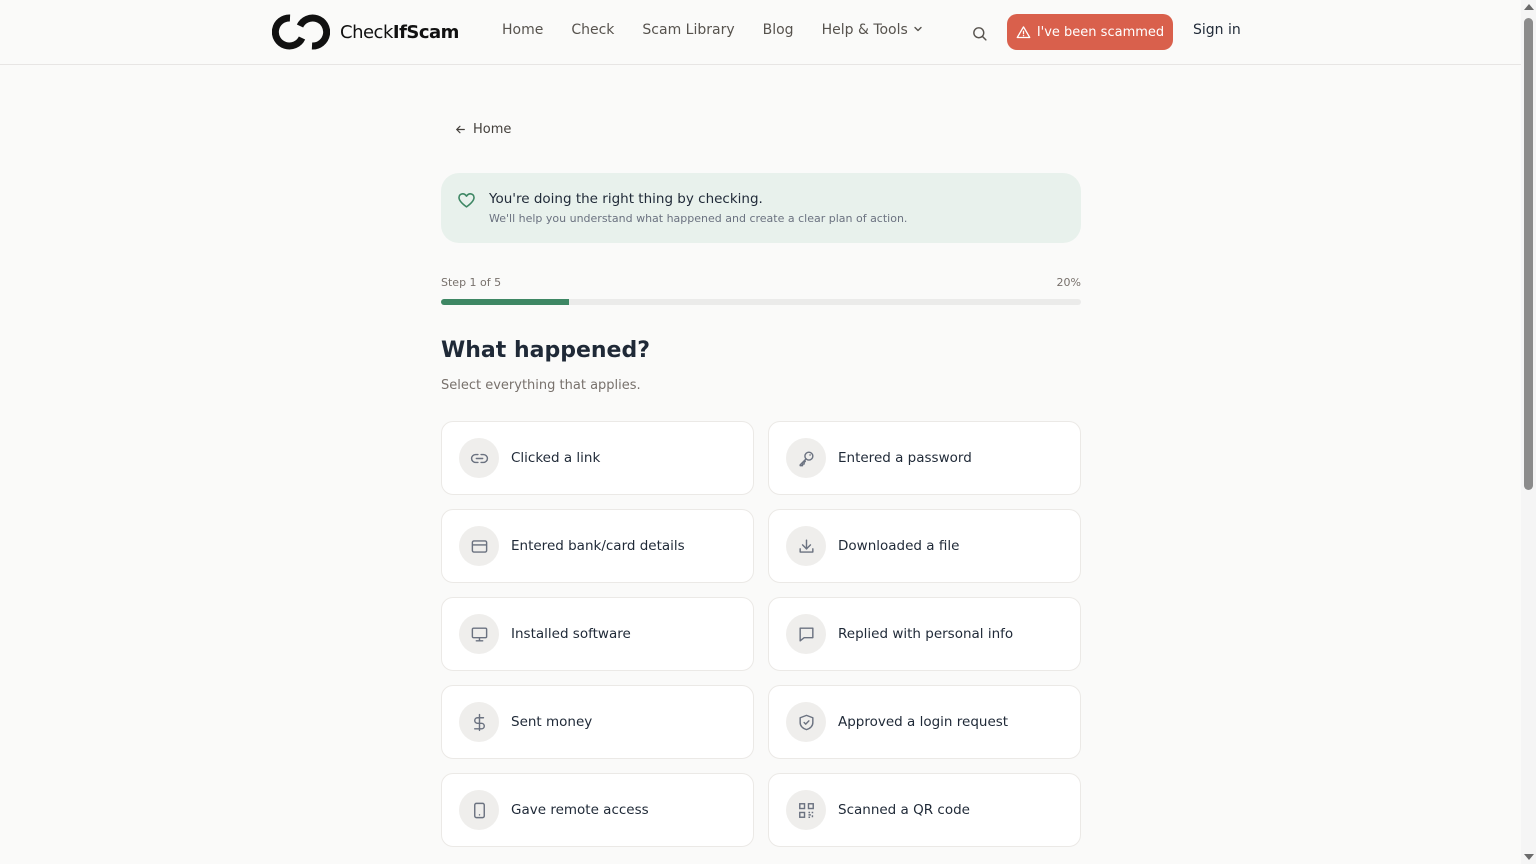  Describe the element at coordinates (505, 302) in the screenshot. I see `progress-bar-fill` at that location.